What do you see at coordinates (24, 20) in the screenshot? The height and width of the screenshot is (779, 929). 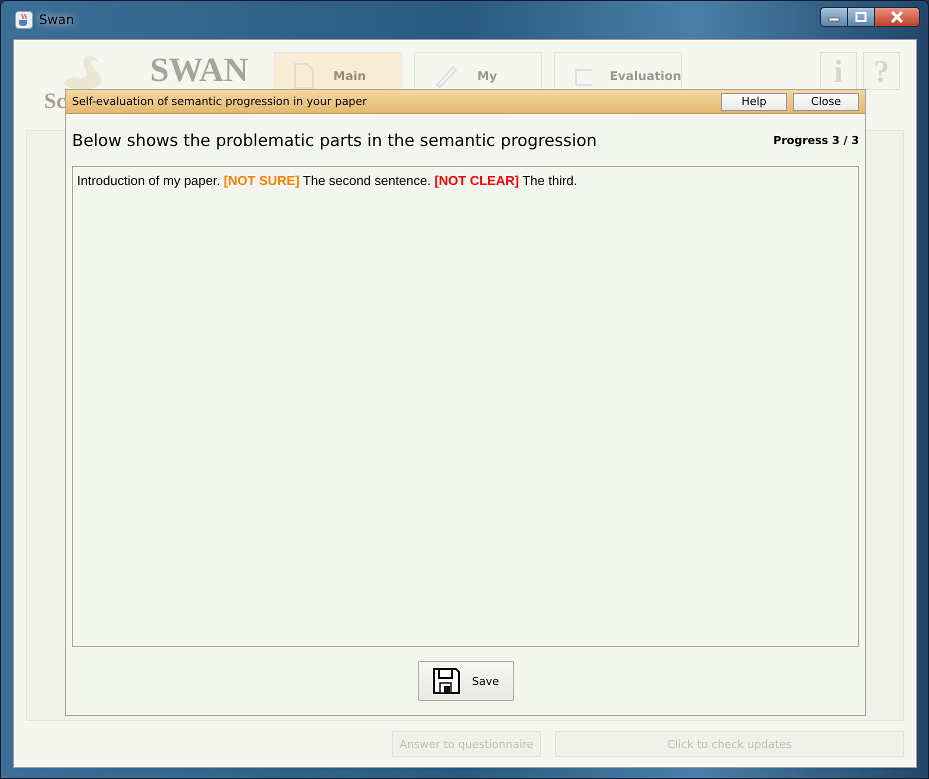 I see `coffee-cup-icon` at bounding box center [24, 20].